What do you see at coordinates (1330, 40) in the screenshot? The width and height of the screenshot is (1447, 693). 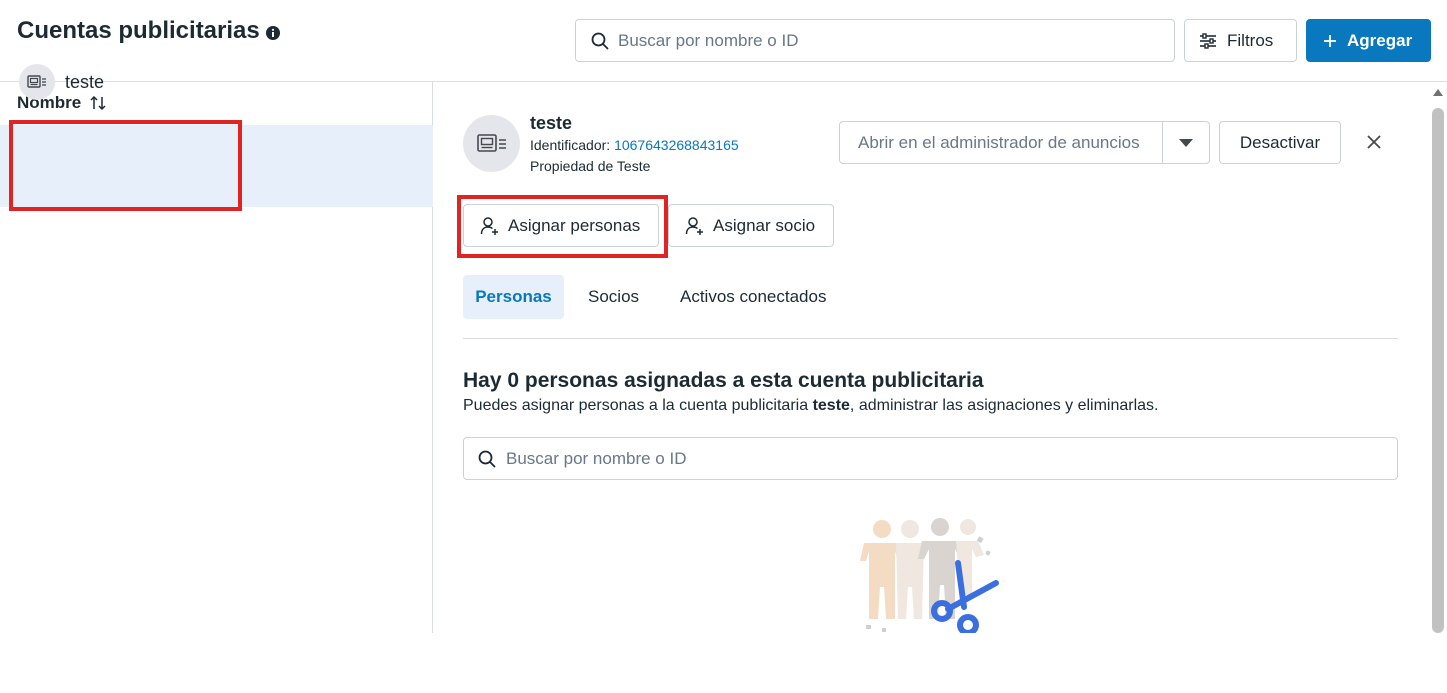 I see `plus-icon` at bounding box center [1330, 40].